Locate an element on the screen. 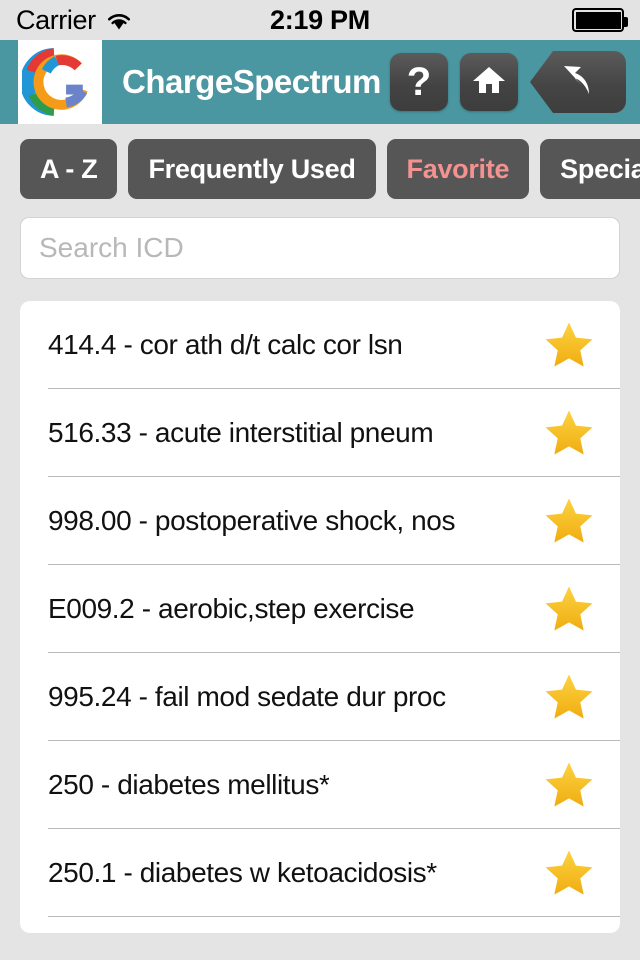  header-actions: ? is located at coordinates (508, 82).